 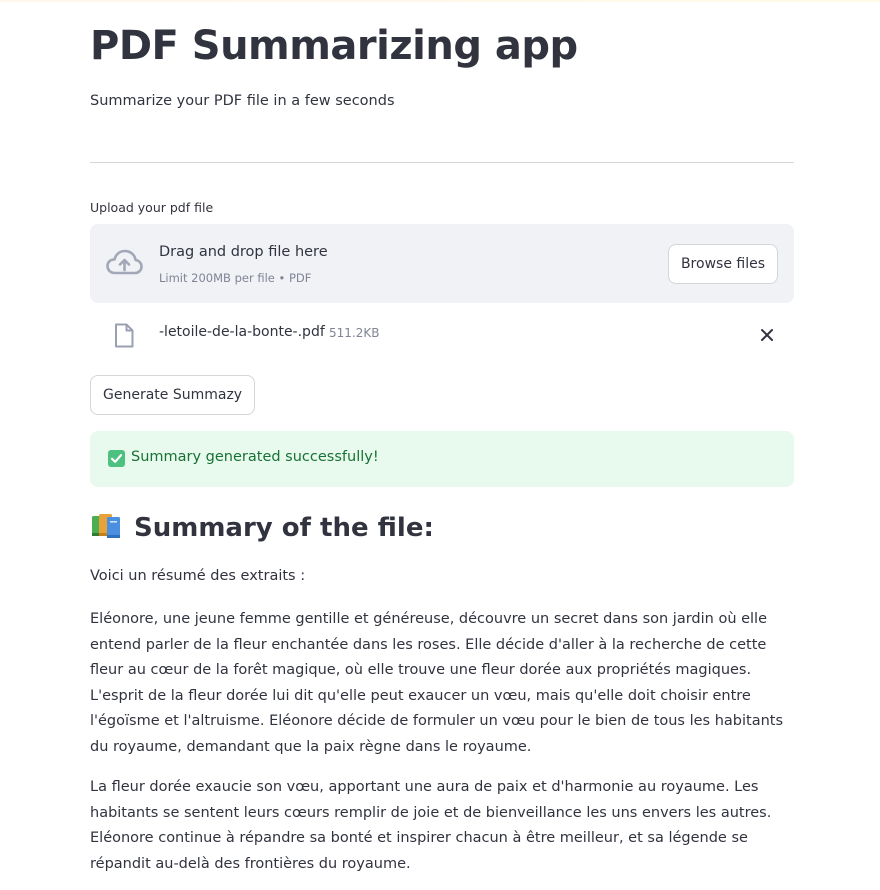 What do you see at coordinates (107, 526) in the screenshot?
I see `books-icon` at bounding box center [107, 526].